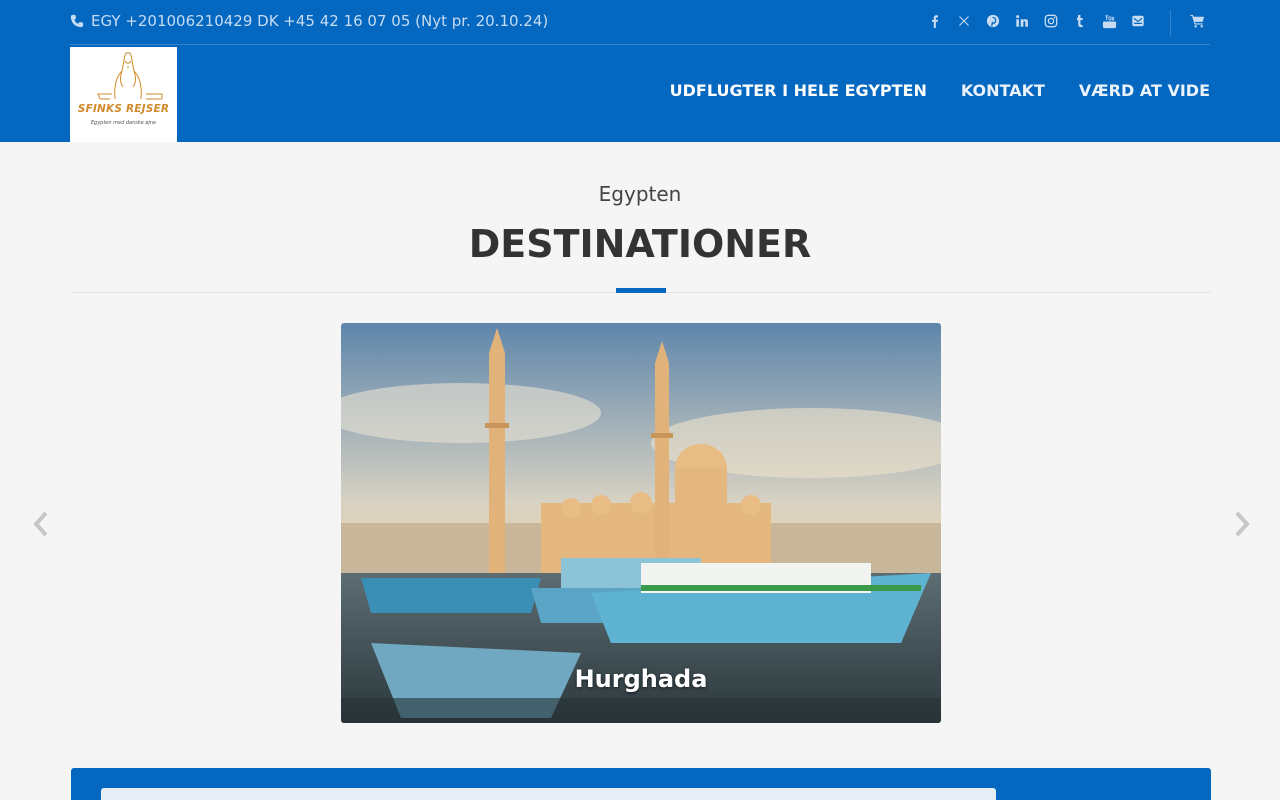 This screenshot has height=800, width=1280. Describe the element at coordinates (641, 679) in the screenshot. I see `slide-caption: Hurghada` at that location.